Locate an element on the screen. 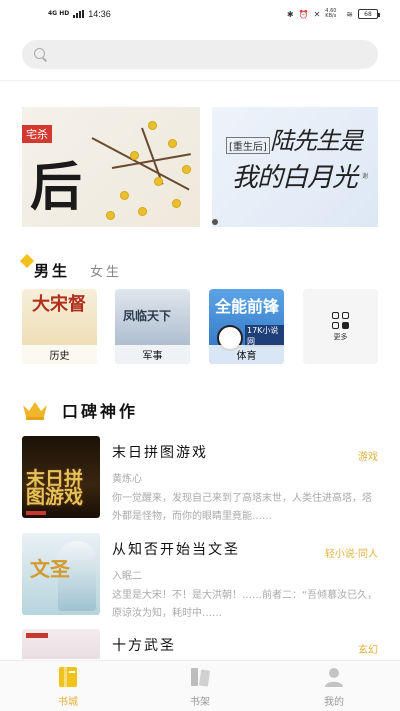  battery-icon: 68 is located at coordinates (369, 14).